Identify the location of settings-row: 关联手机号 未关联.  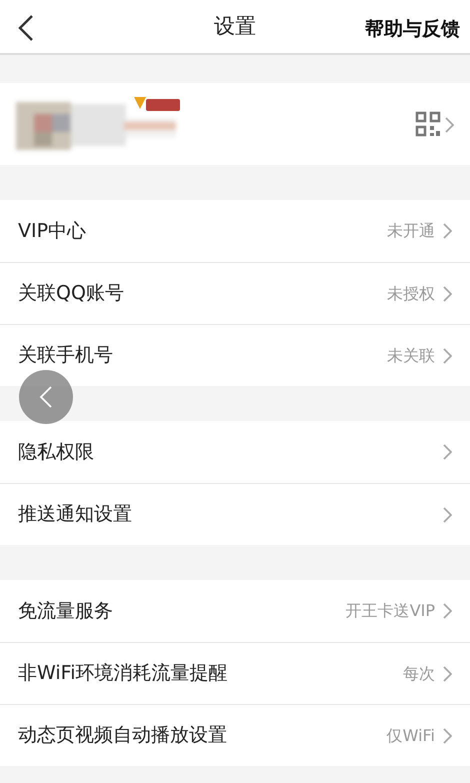
(235, 355).